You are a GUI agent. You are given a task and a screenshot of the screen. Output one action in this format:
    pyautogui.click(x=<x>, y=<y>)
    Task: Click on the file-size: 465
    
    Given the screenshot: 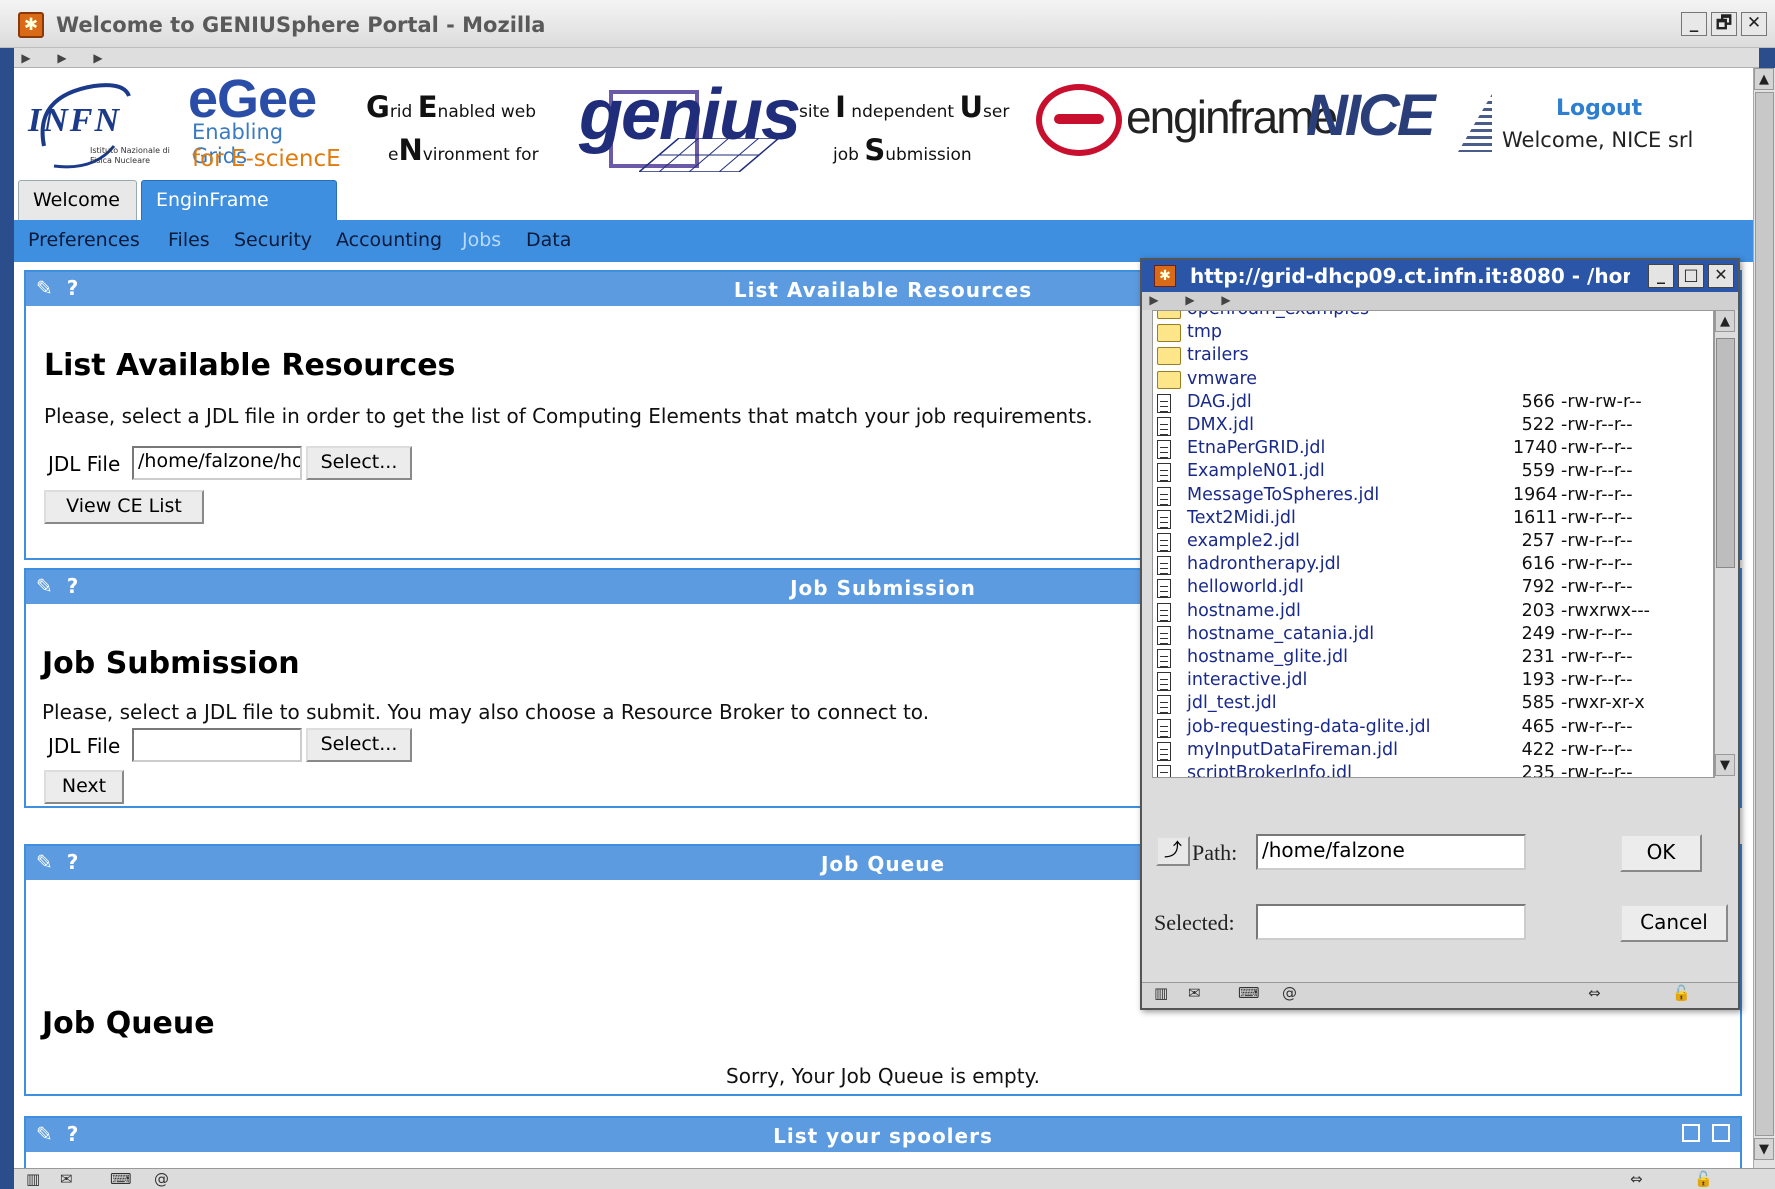 What is the action you would take?
    pyautogui.click(x=1538, y=726)
    